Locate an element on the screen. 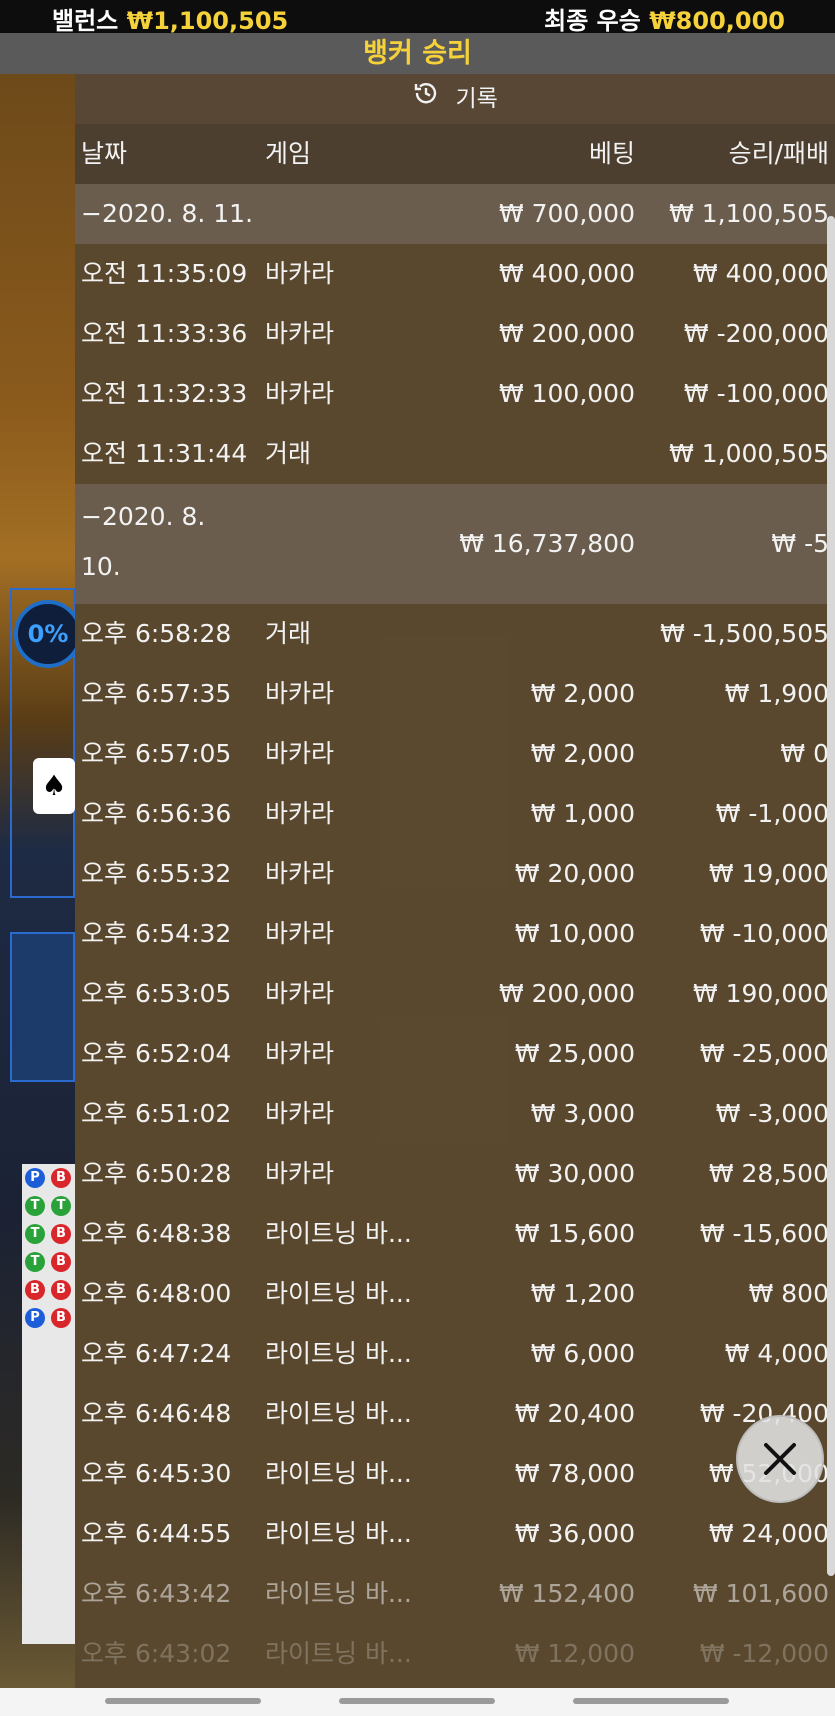 This screenshot has height=1716, width=835. row-winloss: ₩ -1,000 is located at coordinates (772, 813).